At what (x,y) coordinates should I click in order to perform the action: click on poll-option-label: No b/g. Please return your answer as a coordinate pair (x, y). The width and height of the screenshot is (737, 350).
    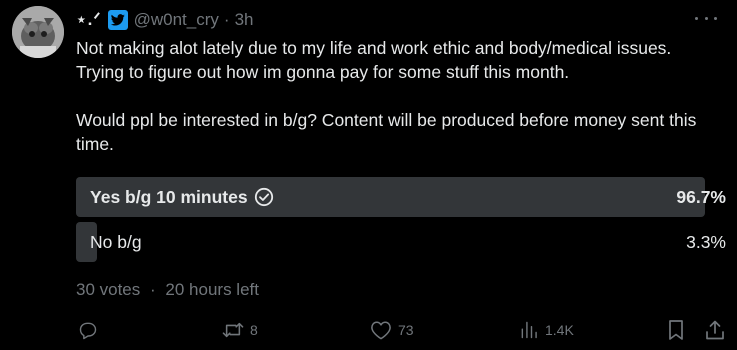
    Looking at the image, I should click on (116, 242).